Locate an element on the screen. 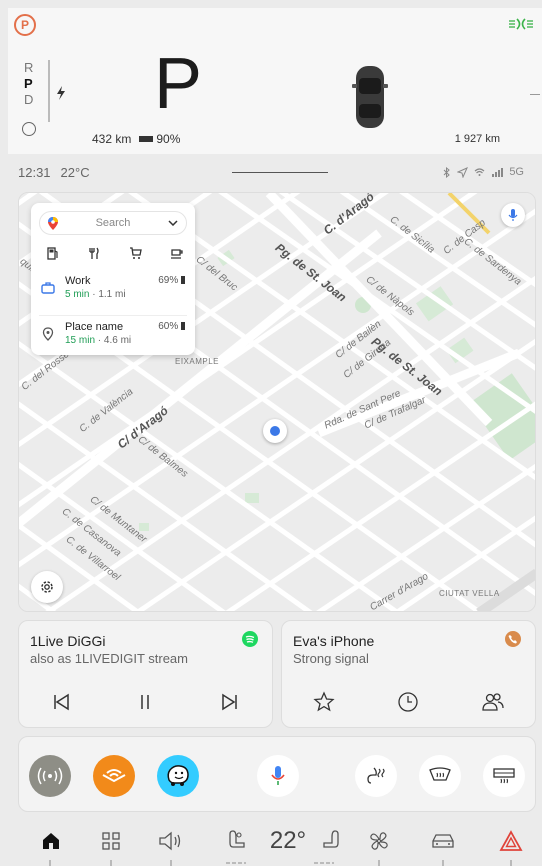 The width and height of the screenshot is (542, 866). audible-icon is located at coordinates (114, 776).